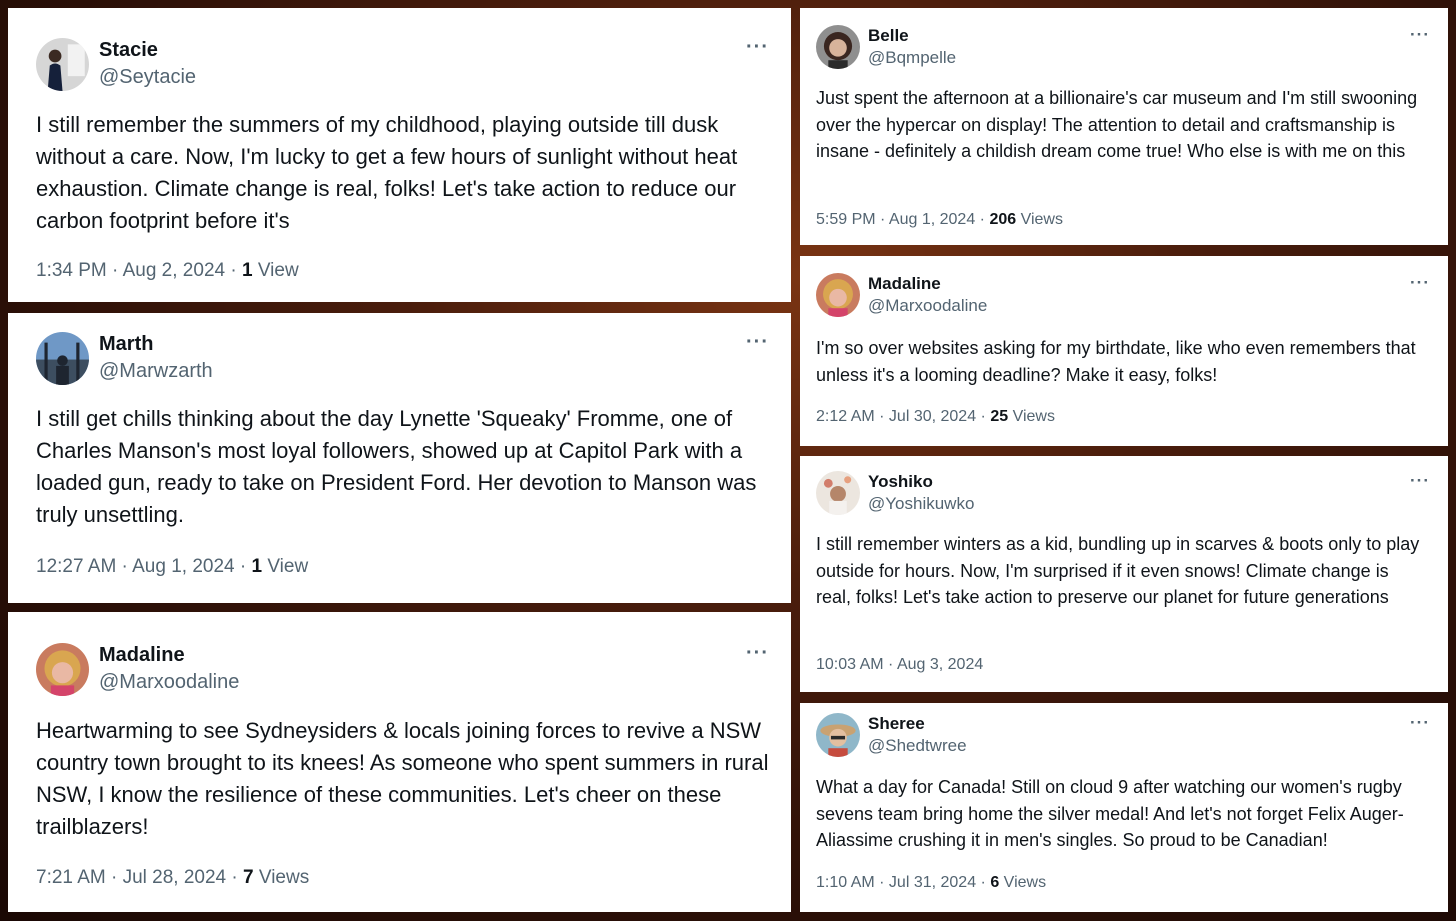  What do you see at coordinates (147, 77) in the screenshot?
I see `user-handle: @Seytacie` at bounding box center [147, 77].